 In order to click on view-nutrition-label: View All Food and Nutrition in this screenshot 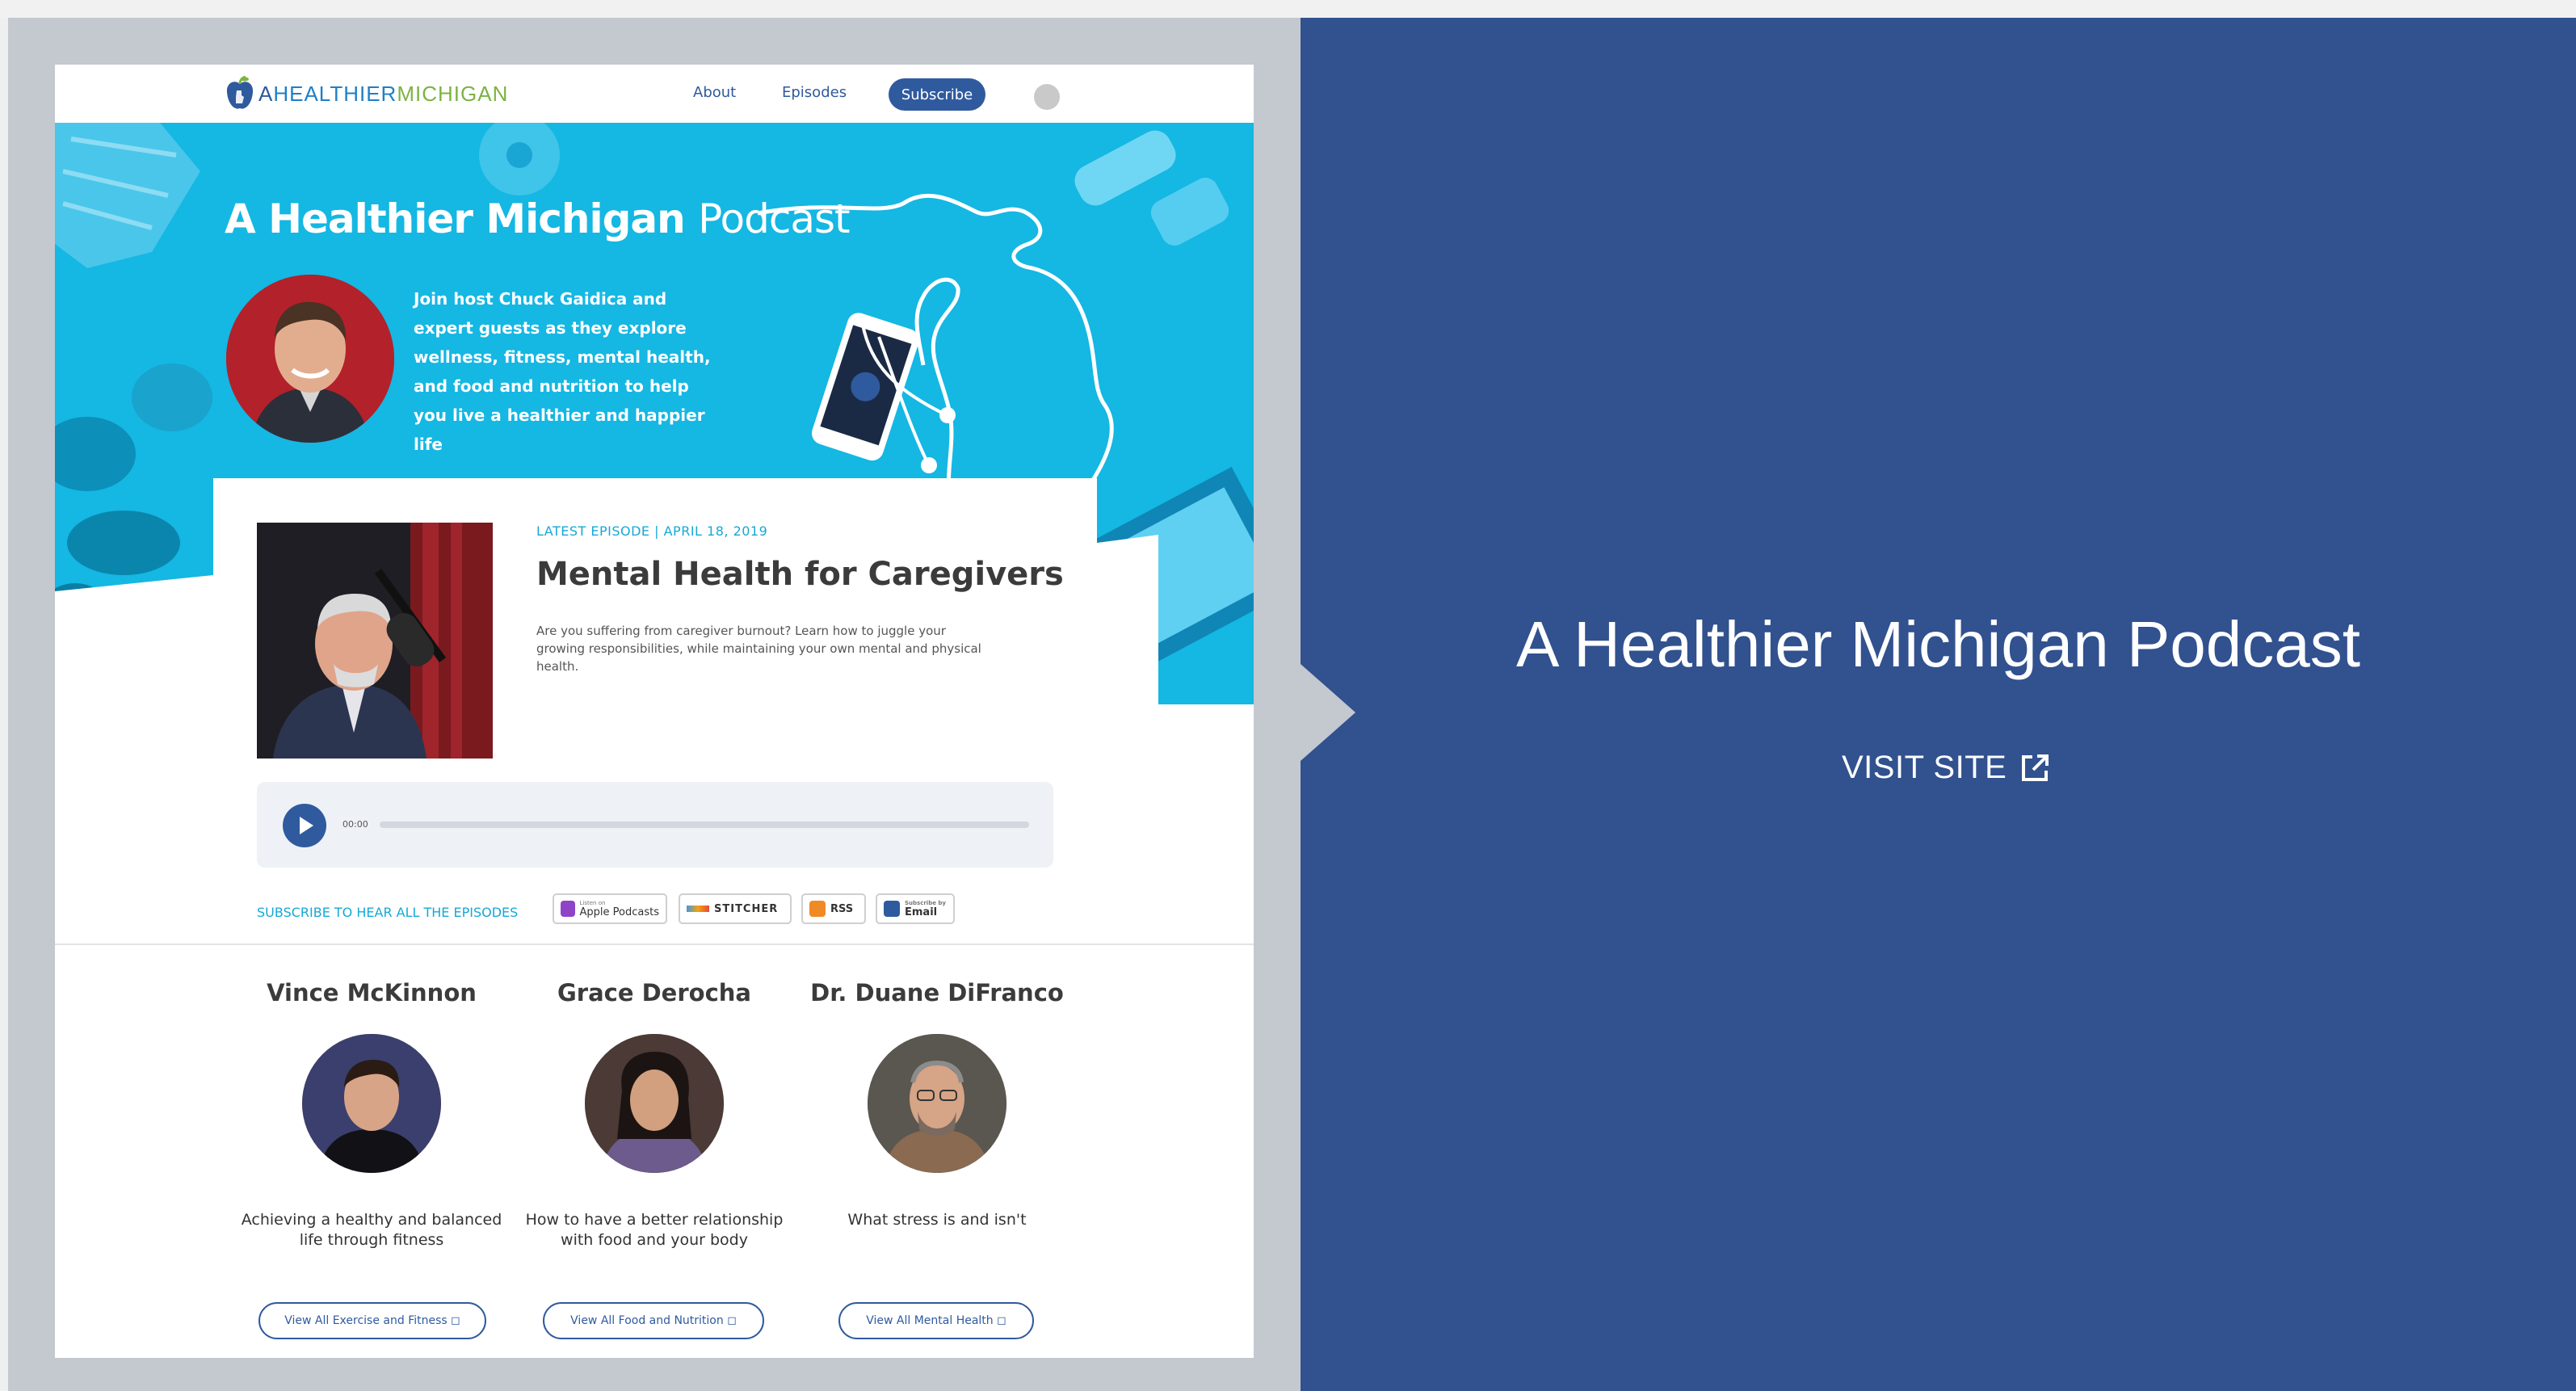, I will do `click(647, 1320)`.